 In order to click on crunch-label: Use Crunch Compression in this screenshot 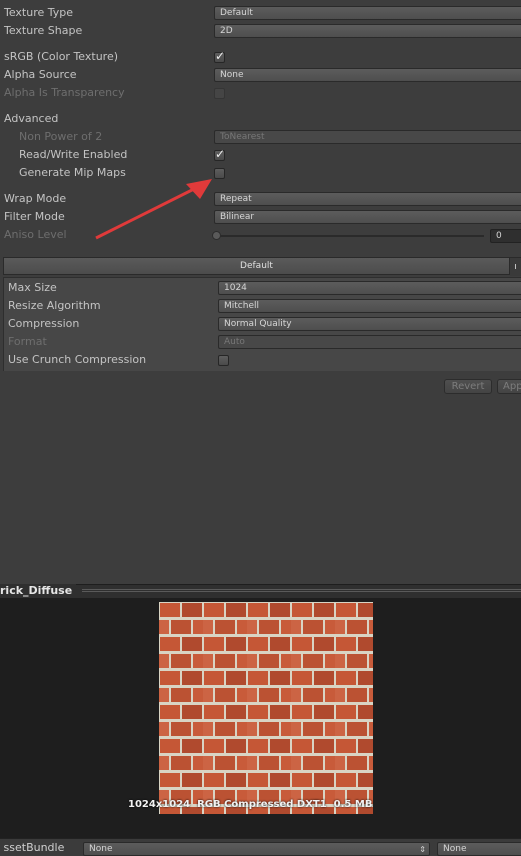, I will do `click(77, 359)`.